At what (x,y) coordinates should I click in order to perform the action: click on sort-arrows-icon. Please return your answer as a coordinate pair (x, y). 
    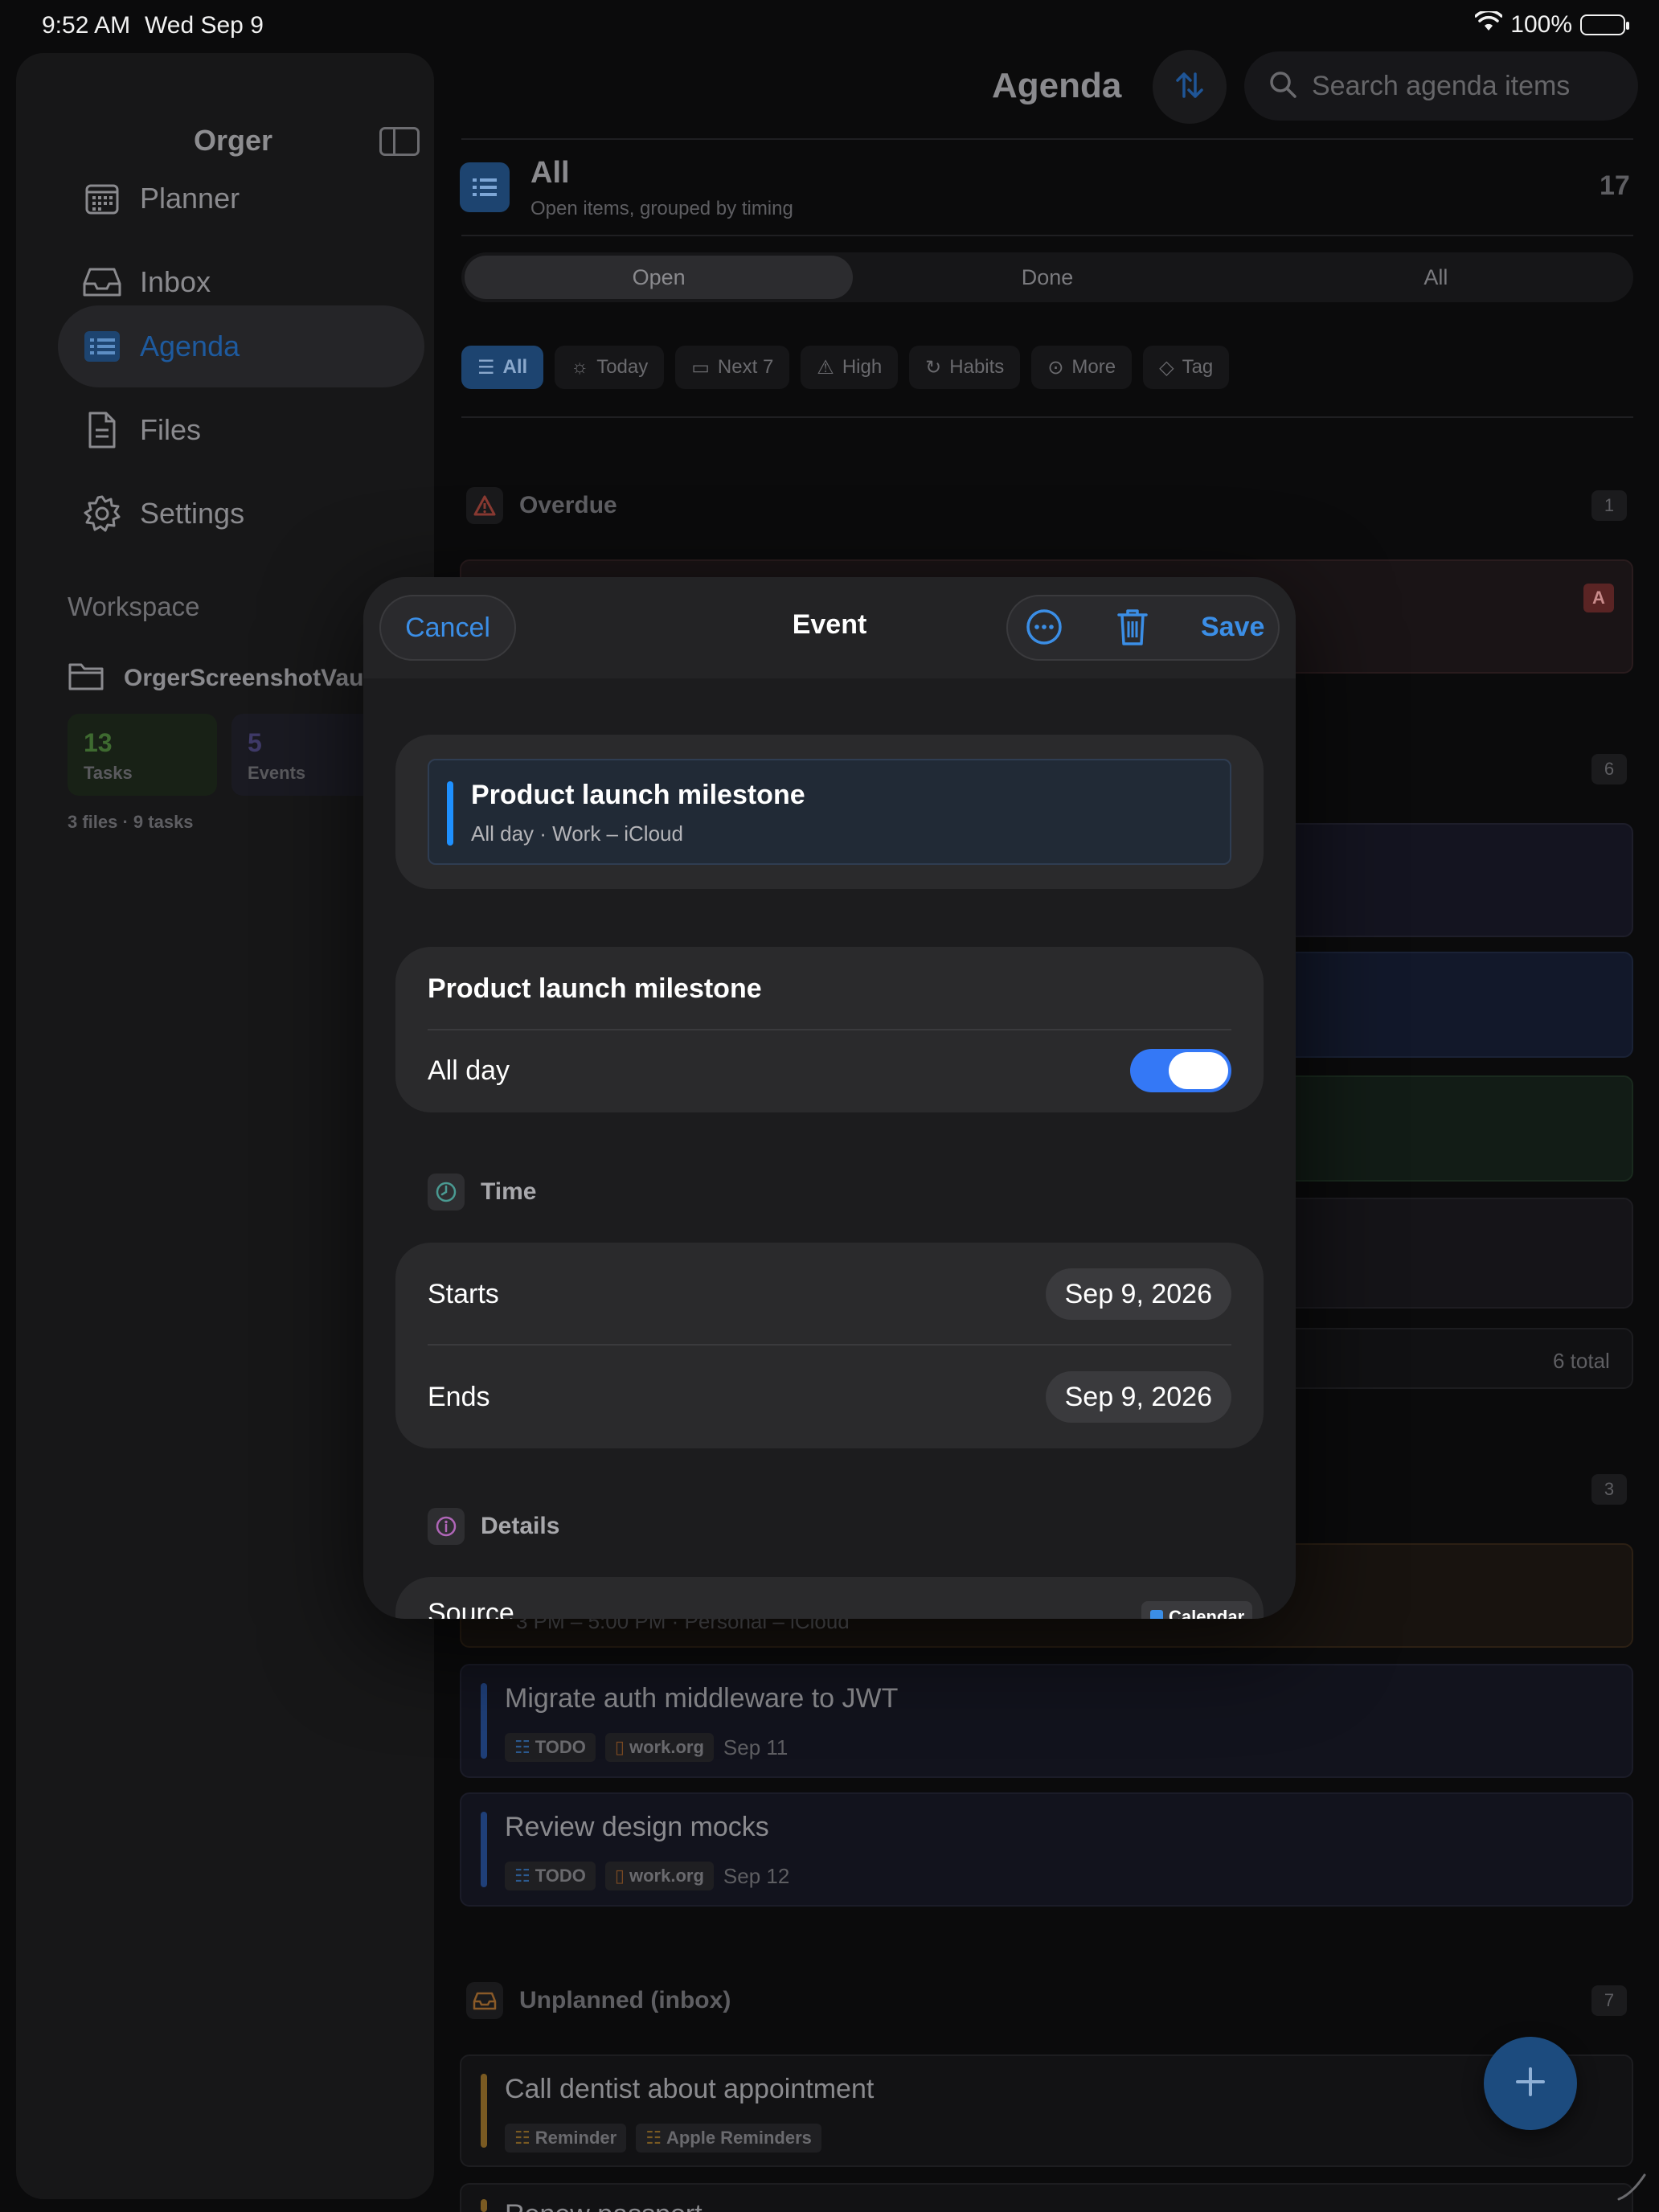
    Looking at the image, I should click on (1190, 87).